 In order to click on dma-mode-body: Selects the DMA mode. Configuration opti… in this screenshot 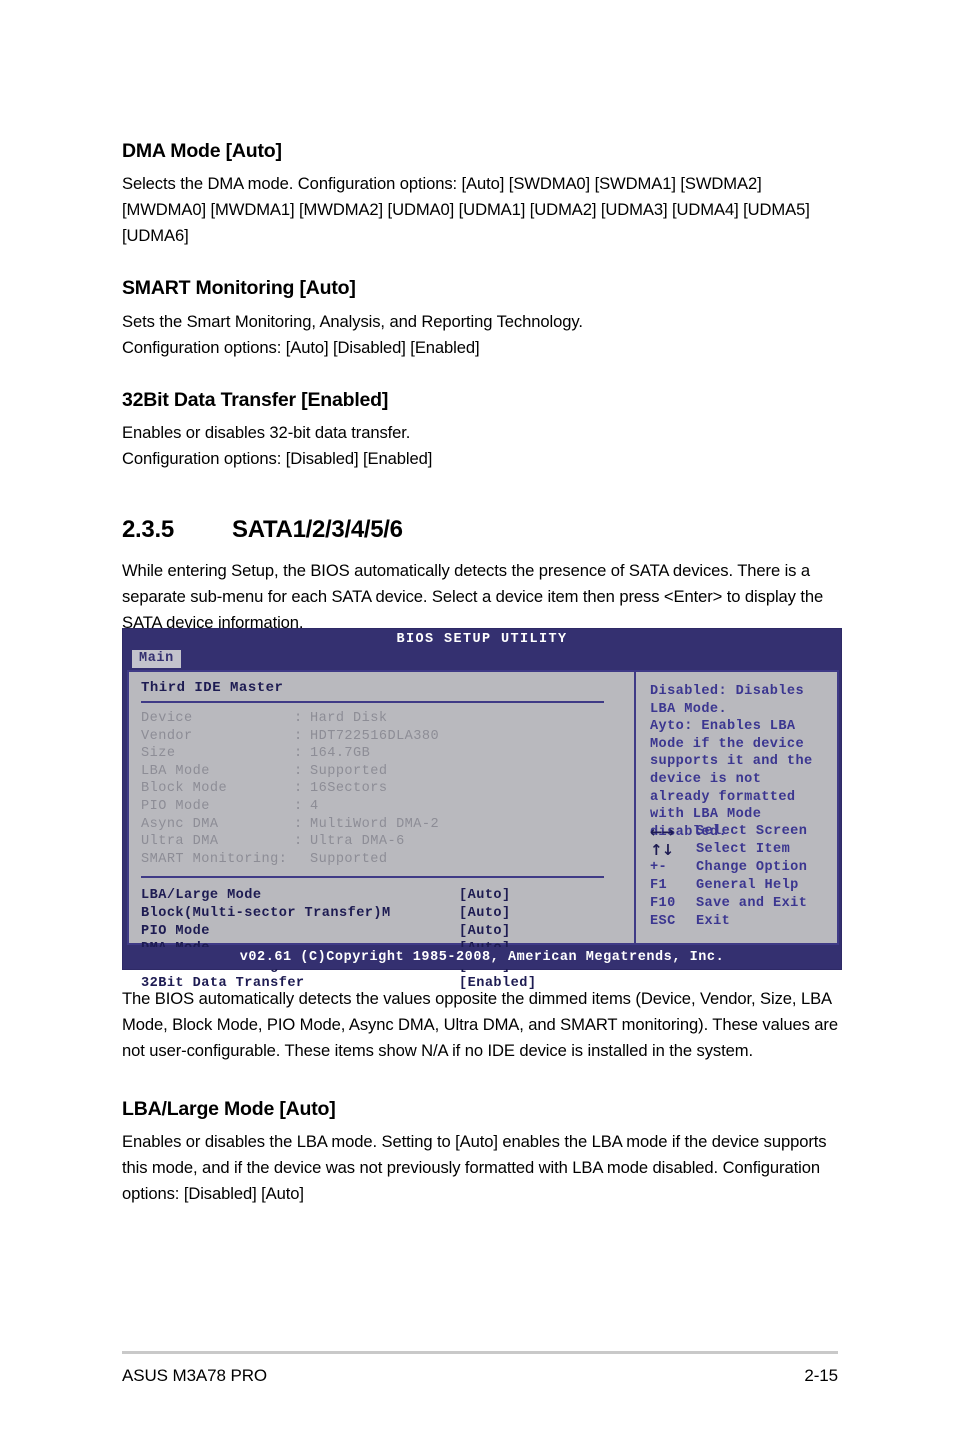, I will do `click(466, 210)`.